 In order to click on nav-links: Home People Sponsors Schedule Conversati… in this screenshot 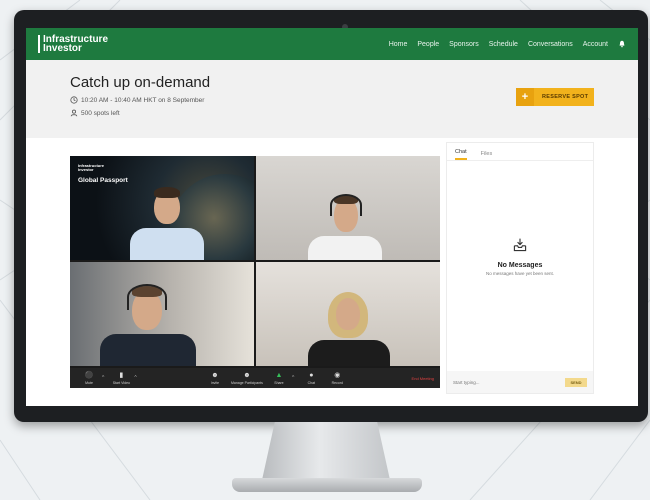, I will do `click(507, 44)`.